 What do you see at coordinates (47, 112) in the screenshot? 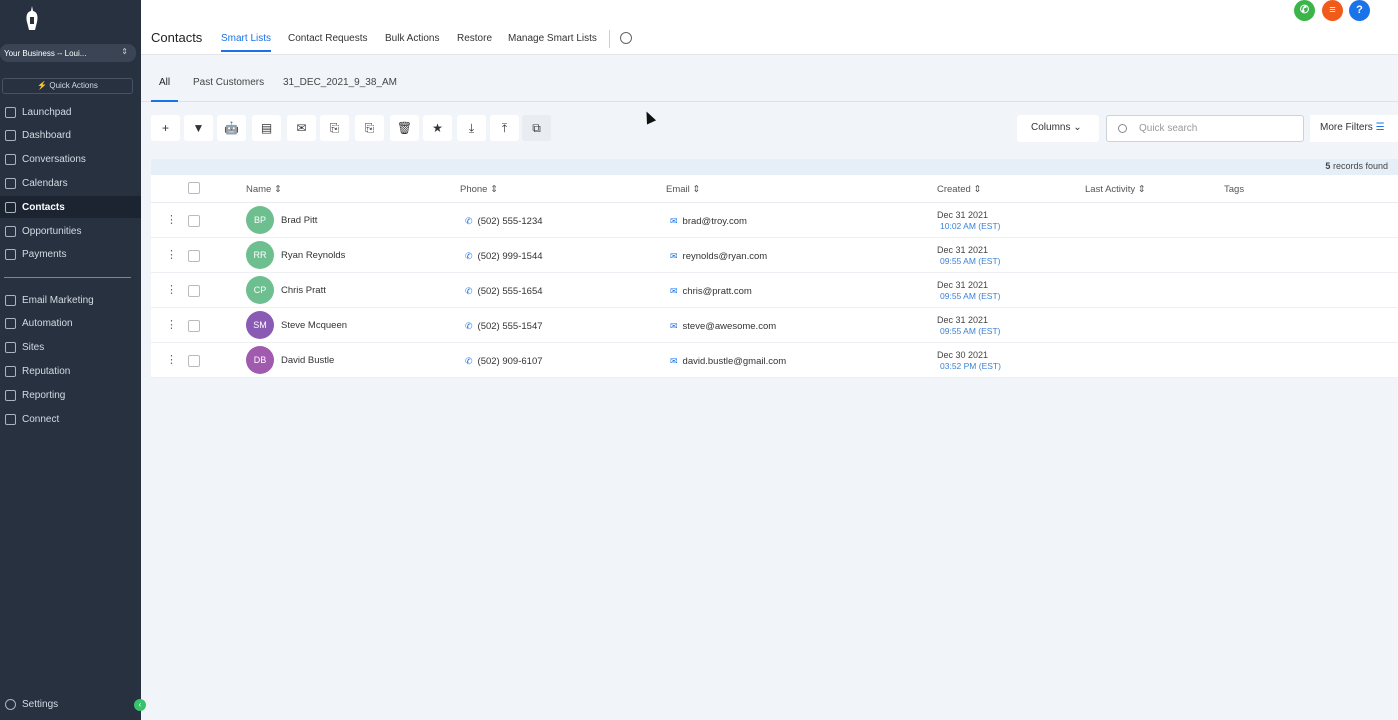
I see `sidebar-item-label: Launchpad` at bounding box center [47, 112].